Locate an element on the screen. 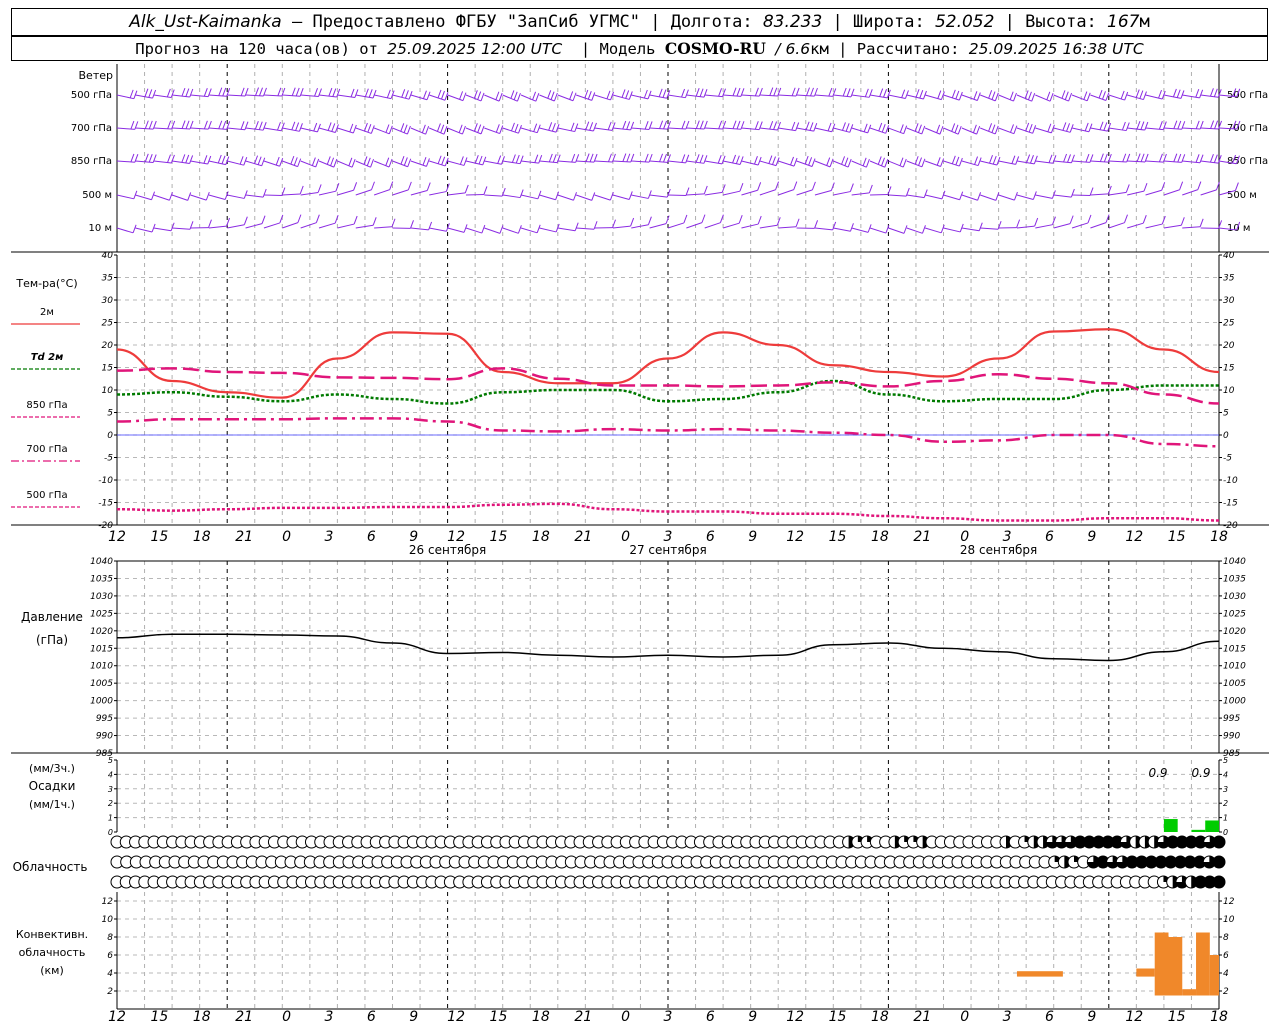  pres-series is located at coordinates (668, 647).